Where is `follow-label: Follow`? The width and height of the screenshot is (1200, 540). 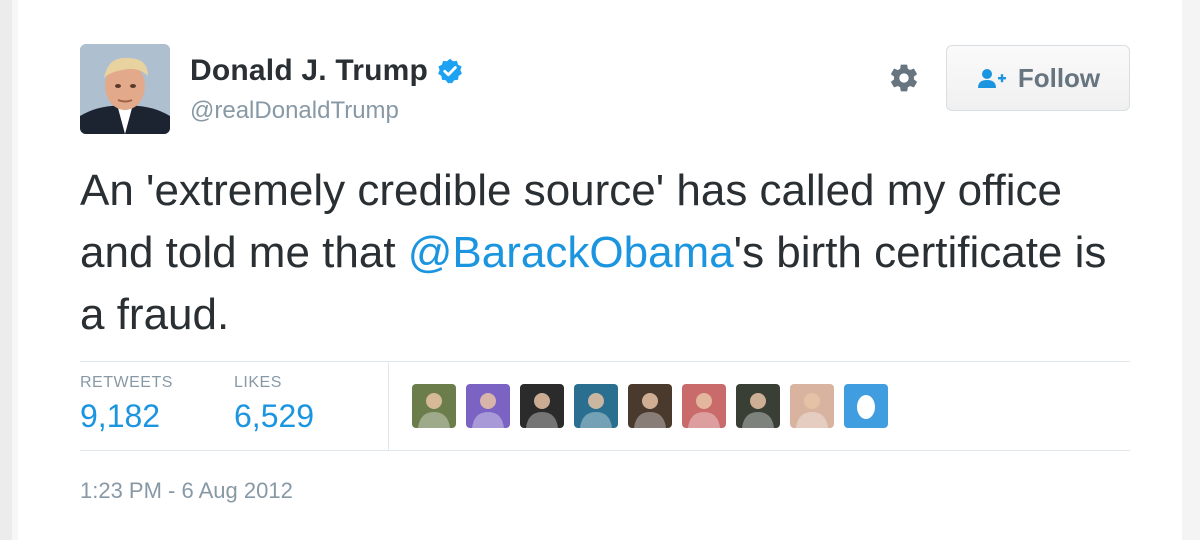
follow-label: Follow is located at coordinates (1059, 77).